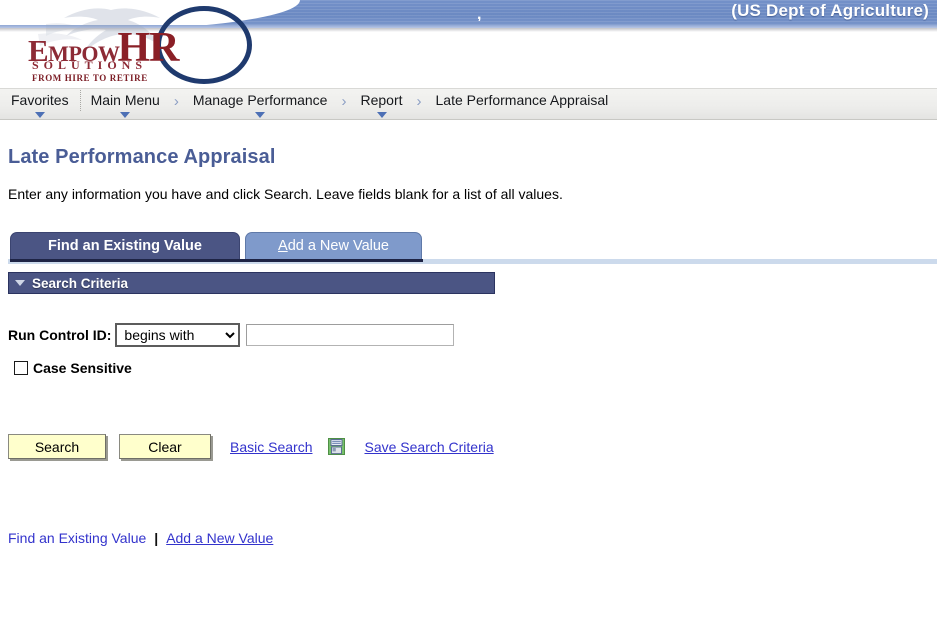 The image size is (937, 642). What do you see at coordinates (428, 447) in the screenshot?
I see `save-search-criteria-link: Save Search Criteria` at bounding box center [428, 447].